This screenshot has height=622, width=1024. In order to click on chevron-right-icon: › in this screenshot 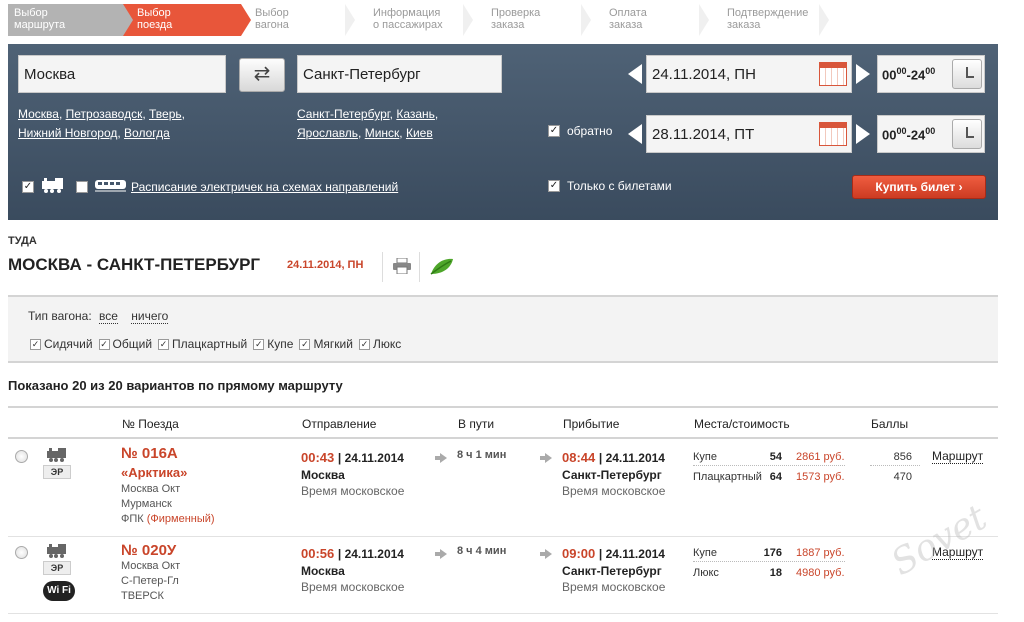, I will do `click(960, 187)`.